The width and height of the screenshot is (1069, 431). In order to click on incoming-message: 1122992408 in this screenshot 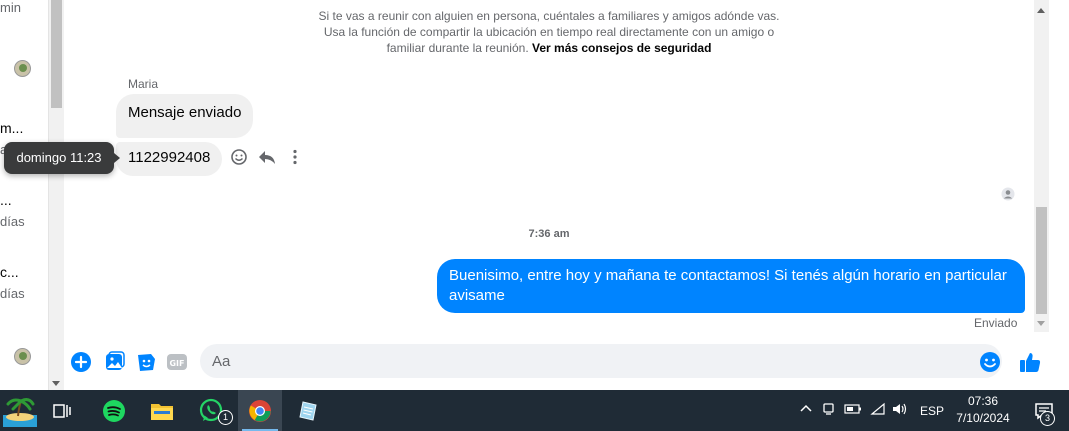, I will do `click(169, 159)`.